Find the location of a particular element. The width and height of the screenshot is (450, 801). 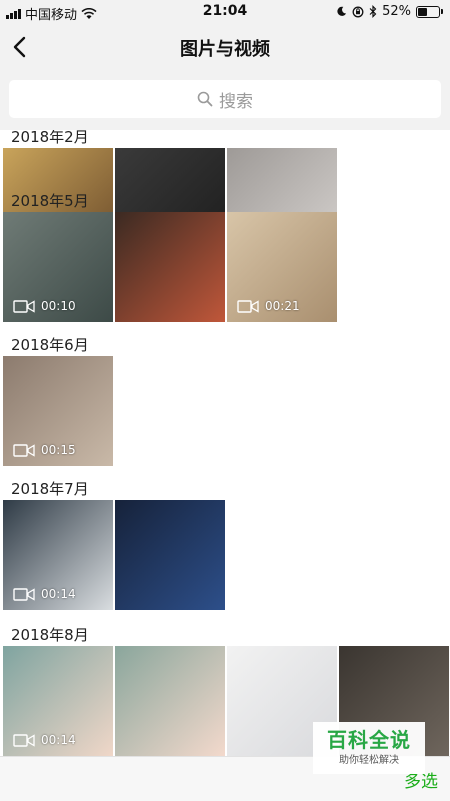

video-thumbnail: 00:21 is located at coordinates (282, 267).